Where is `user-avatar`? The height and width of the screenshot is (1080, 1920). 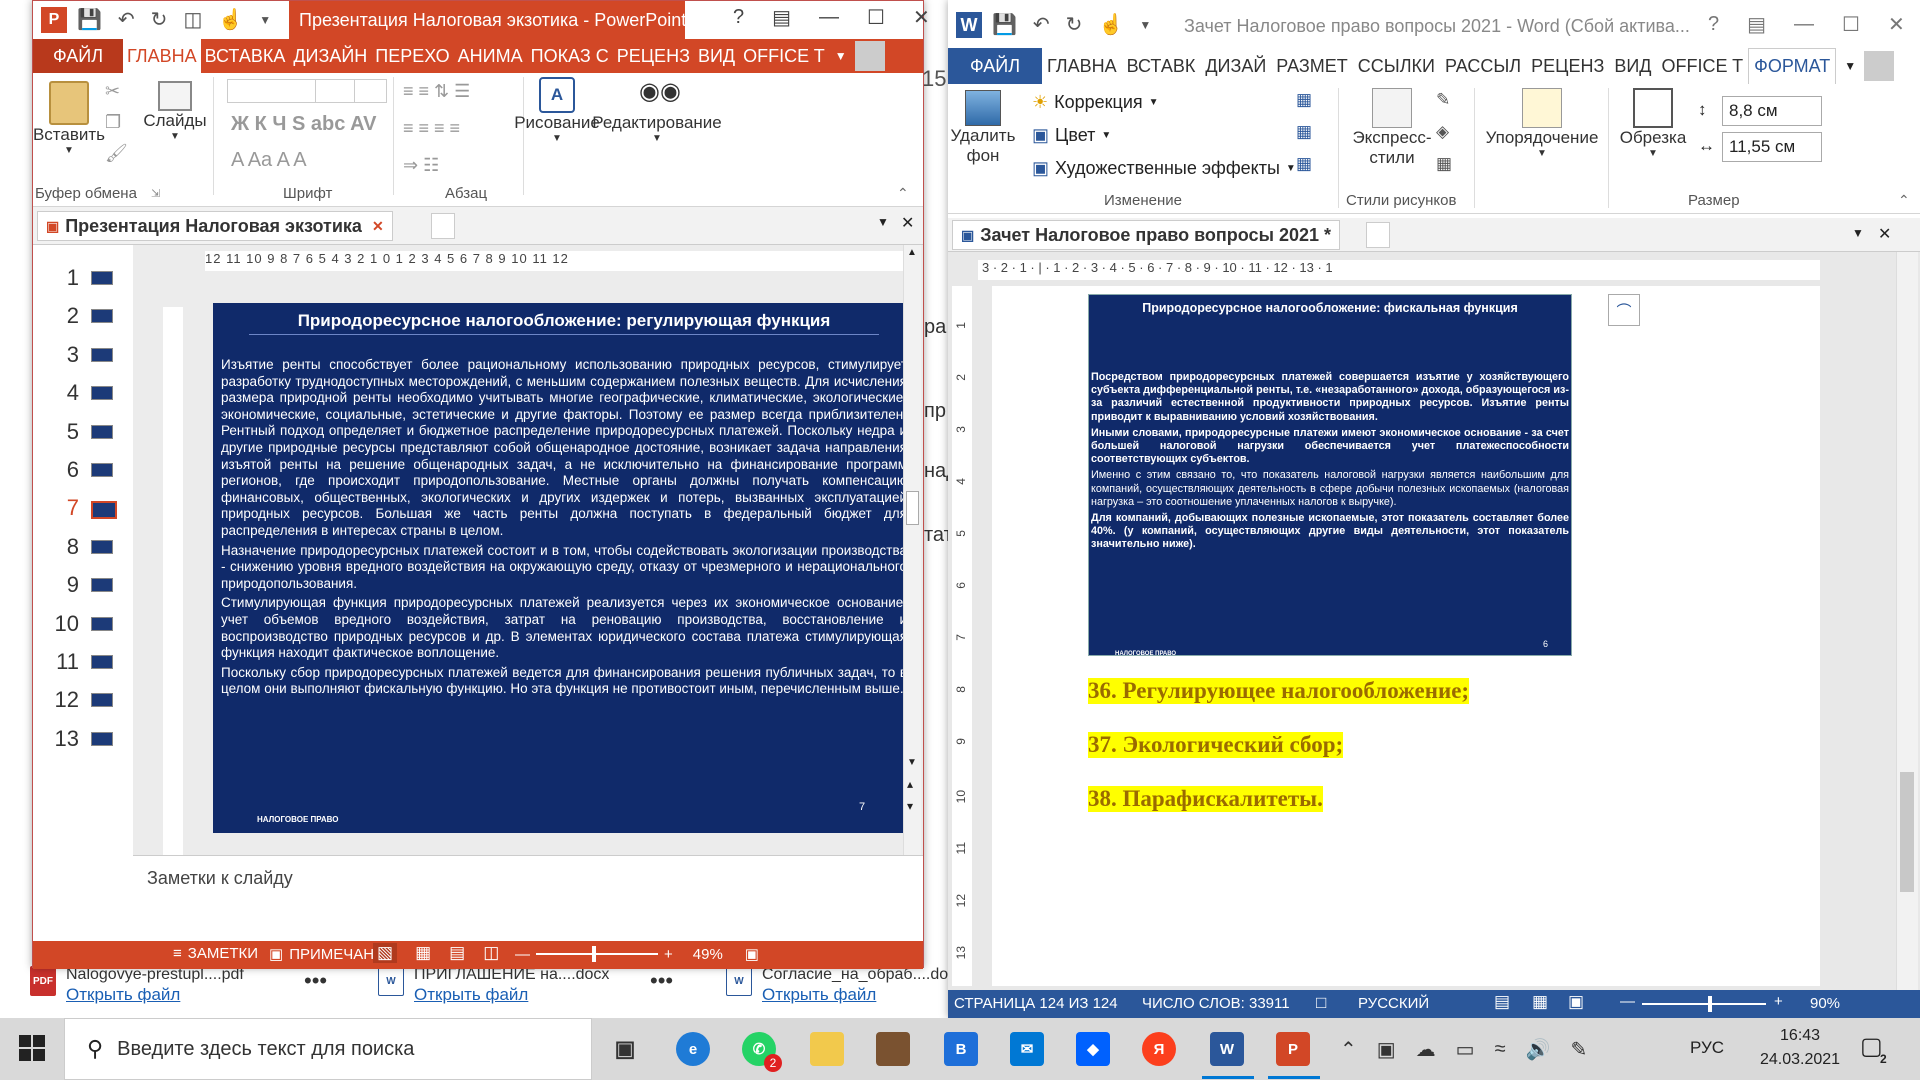 user-avatar is located at coordinates (869, 56).